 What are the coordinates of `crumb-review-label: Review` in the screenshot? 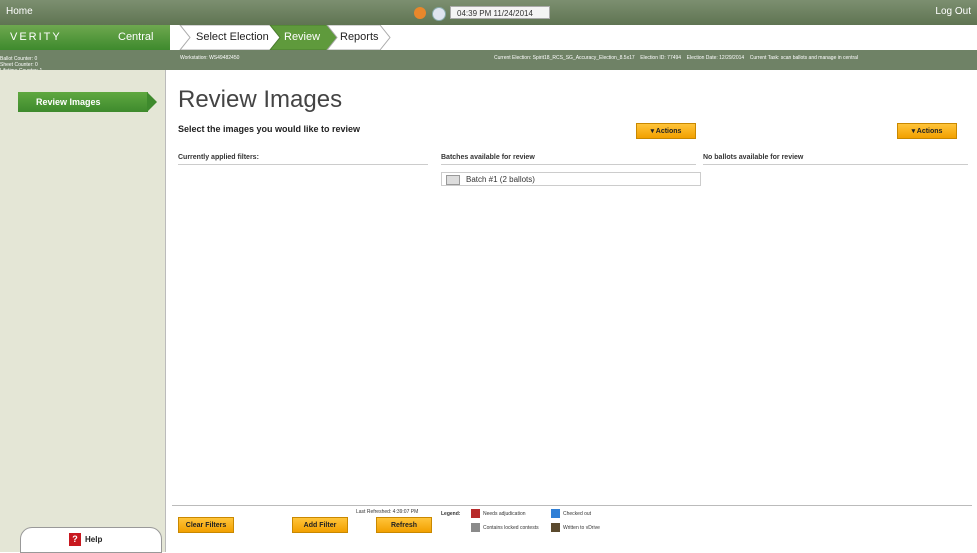 It's located at (302, 37).